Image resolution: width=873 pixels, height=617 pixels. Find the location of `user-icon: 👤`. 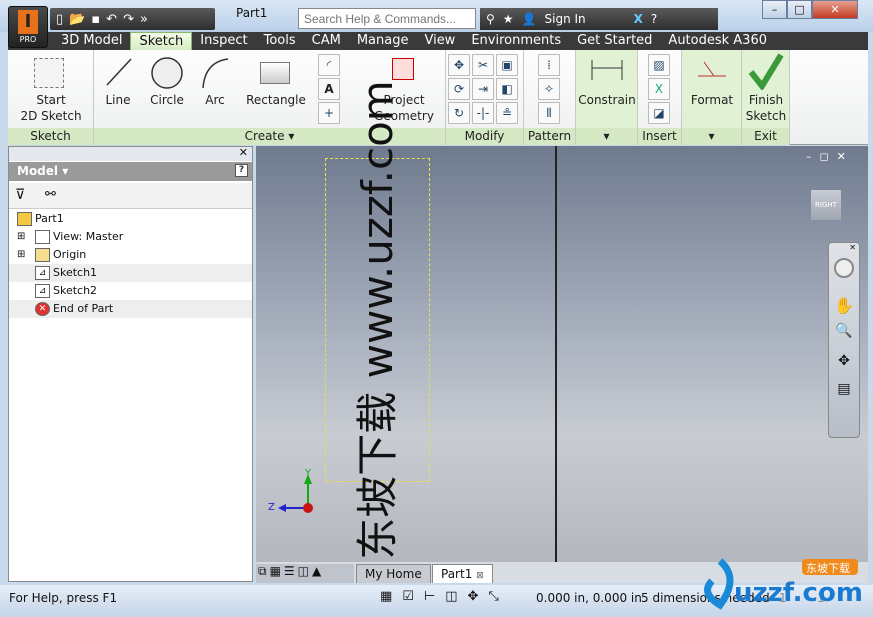

user-icon: 👤 is located at coordinates (529, 19).